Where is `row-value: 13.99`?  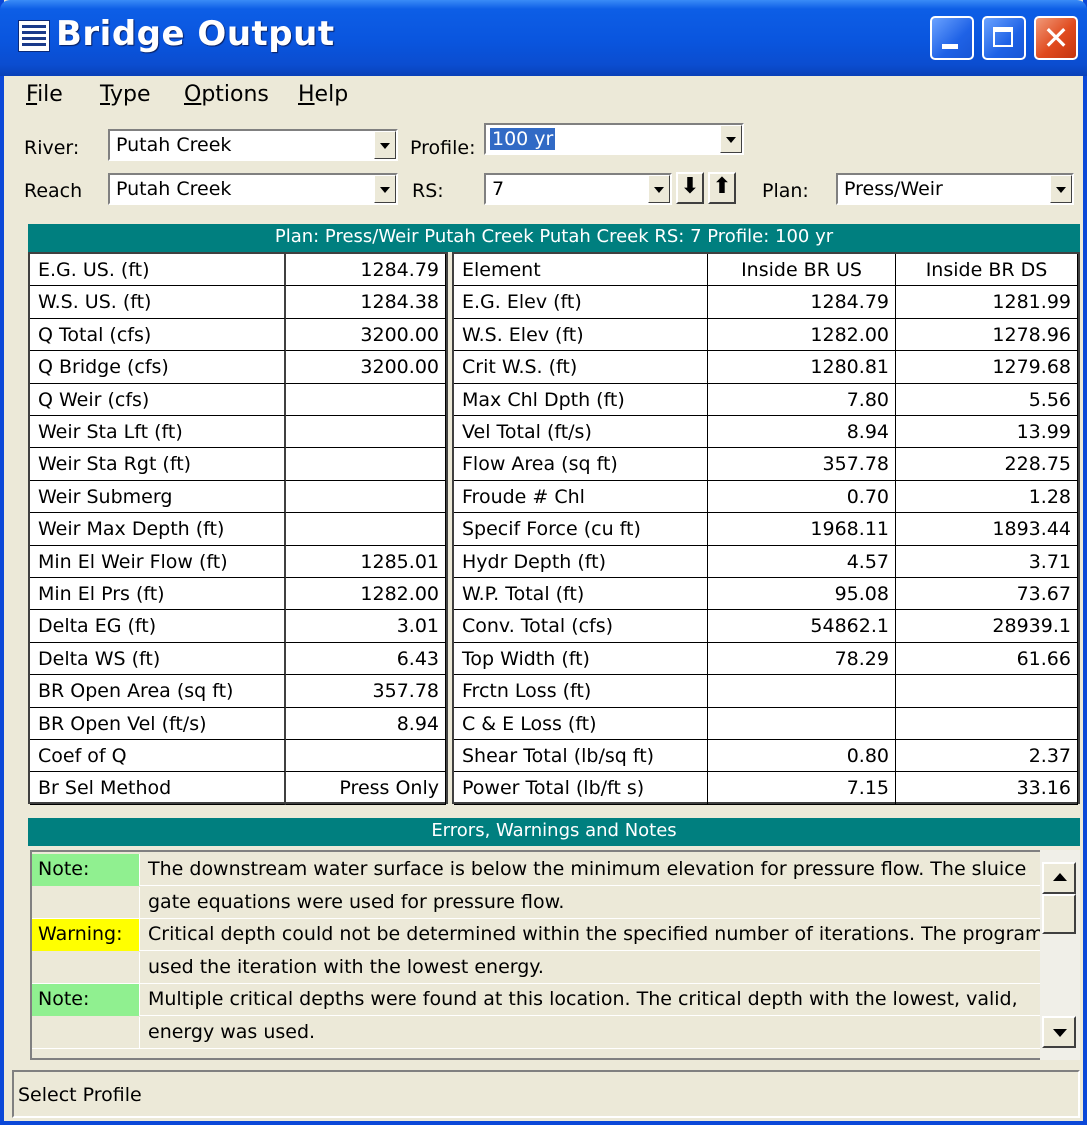
row-value: 13.99 is located at coordinates (987, 432).